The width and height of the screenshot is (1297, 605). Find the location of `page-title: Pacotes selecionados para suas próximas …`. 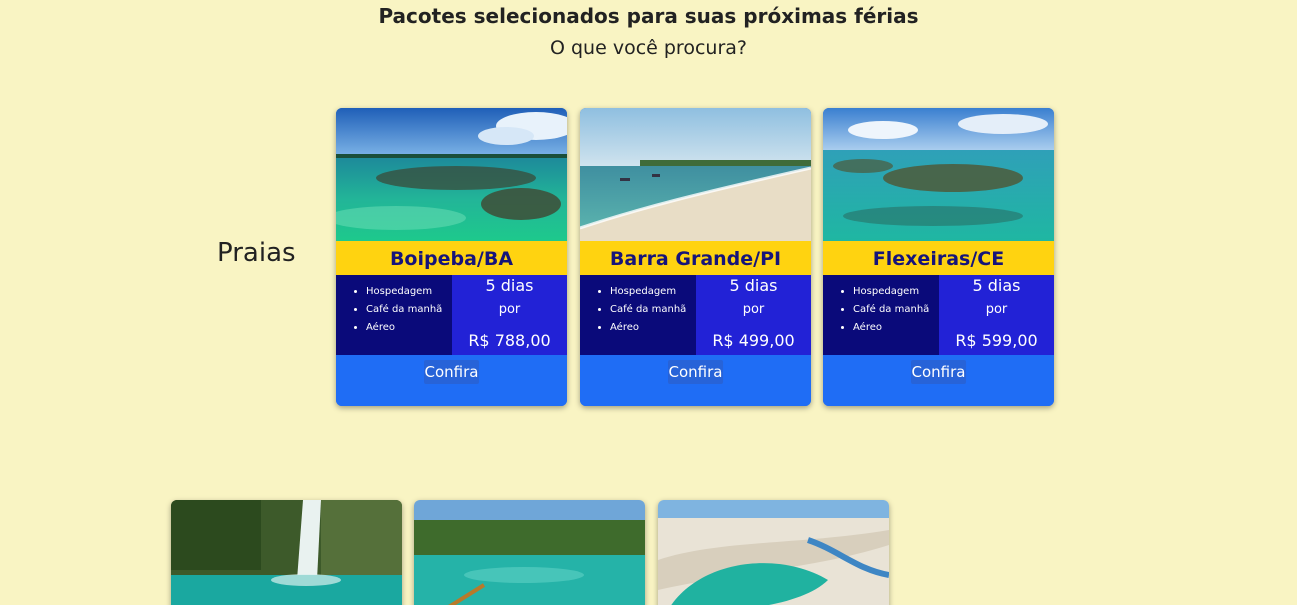

page-title: Pacotes selecionados para suas próximas … is located at coordinates (648, 16).